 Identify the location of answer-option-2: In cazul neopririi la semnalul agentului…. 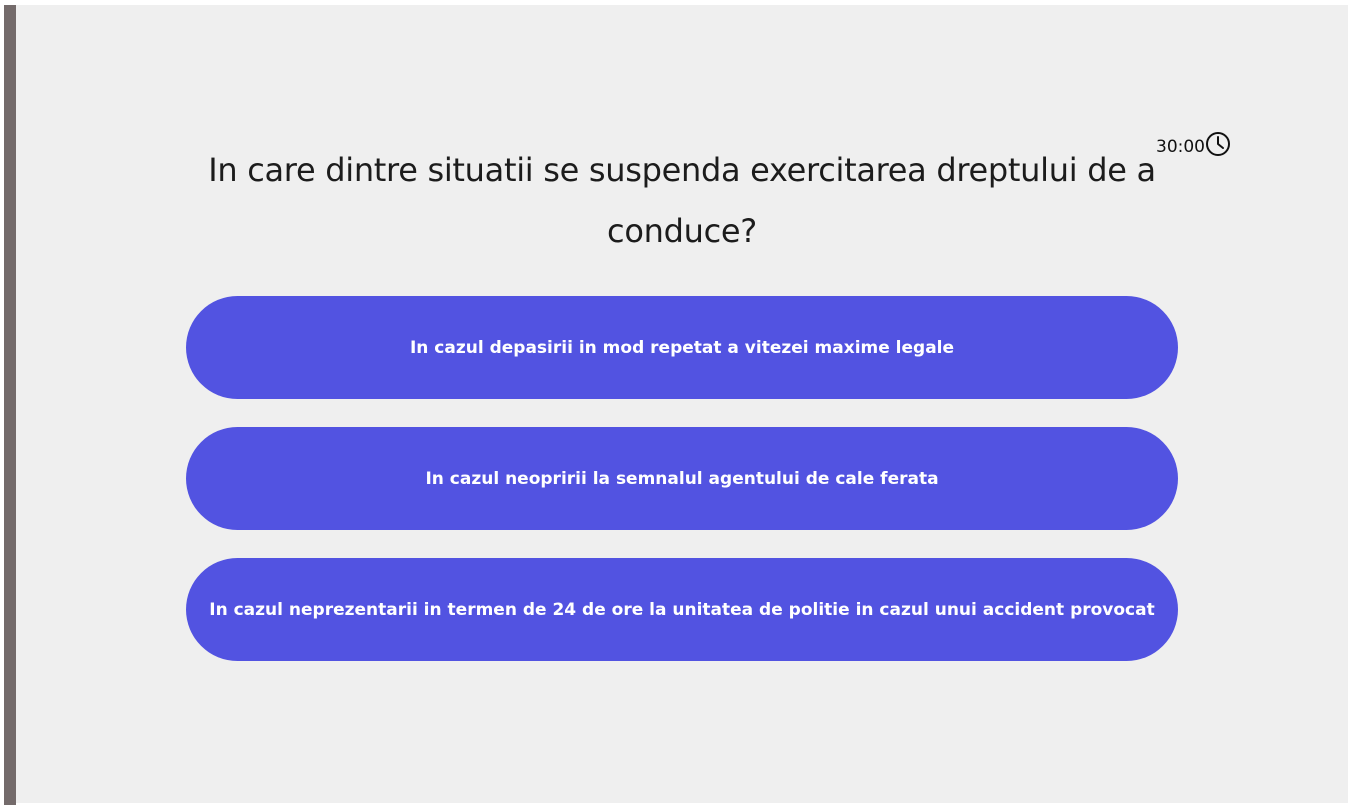
(682, 478).